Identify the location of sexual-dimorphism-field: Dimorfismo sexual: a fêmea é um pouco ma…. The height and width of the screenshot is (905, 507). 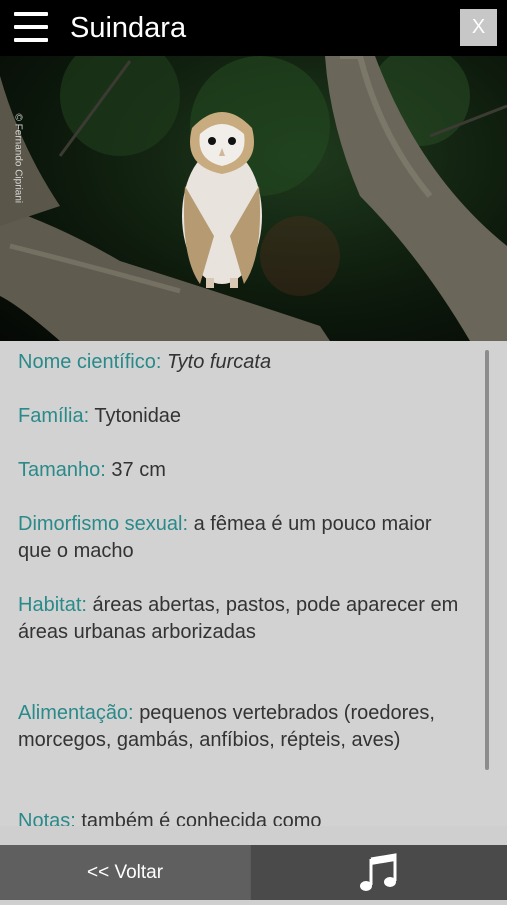
(243, 538).